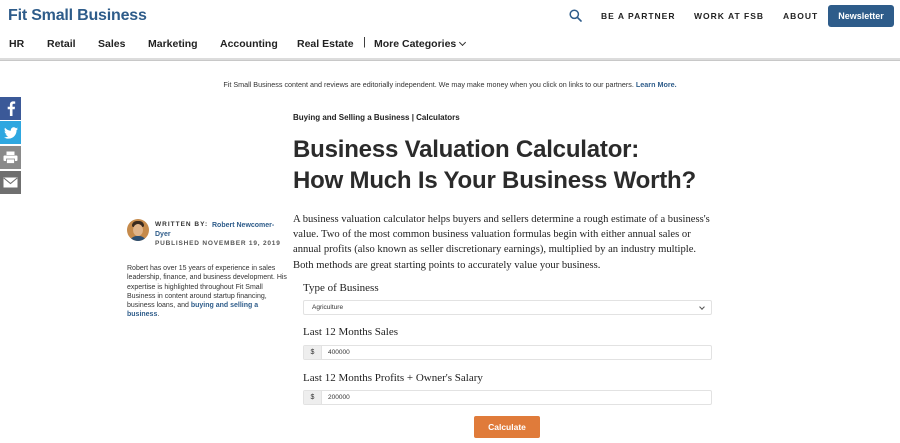 This screenshot has height=443, width=900. I want to click on email-icon, so click(10, 182).